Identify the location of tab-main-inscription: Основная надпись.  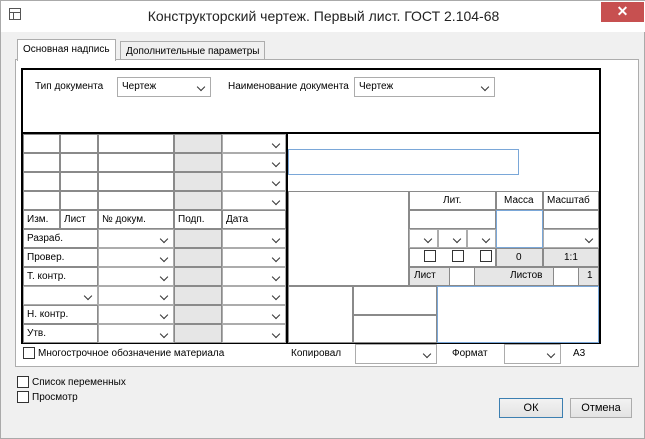
(66, 50).